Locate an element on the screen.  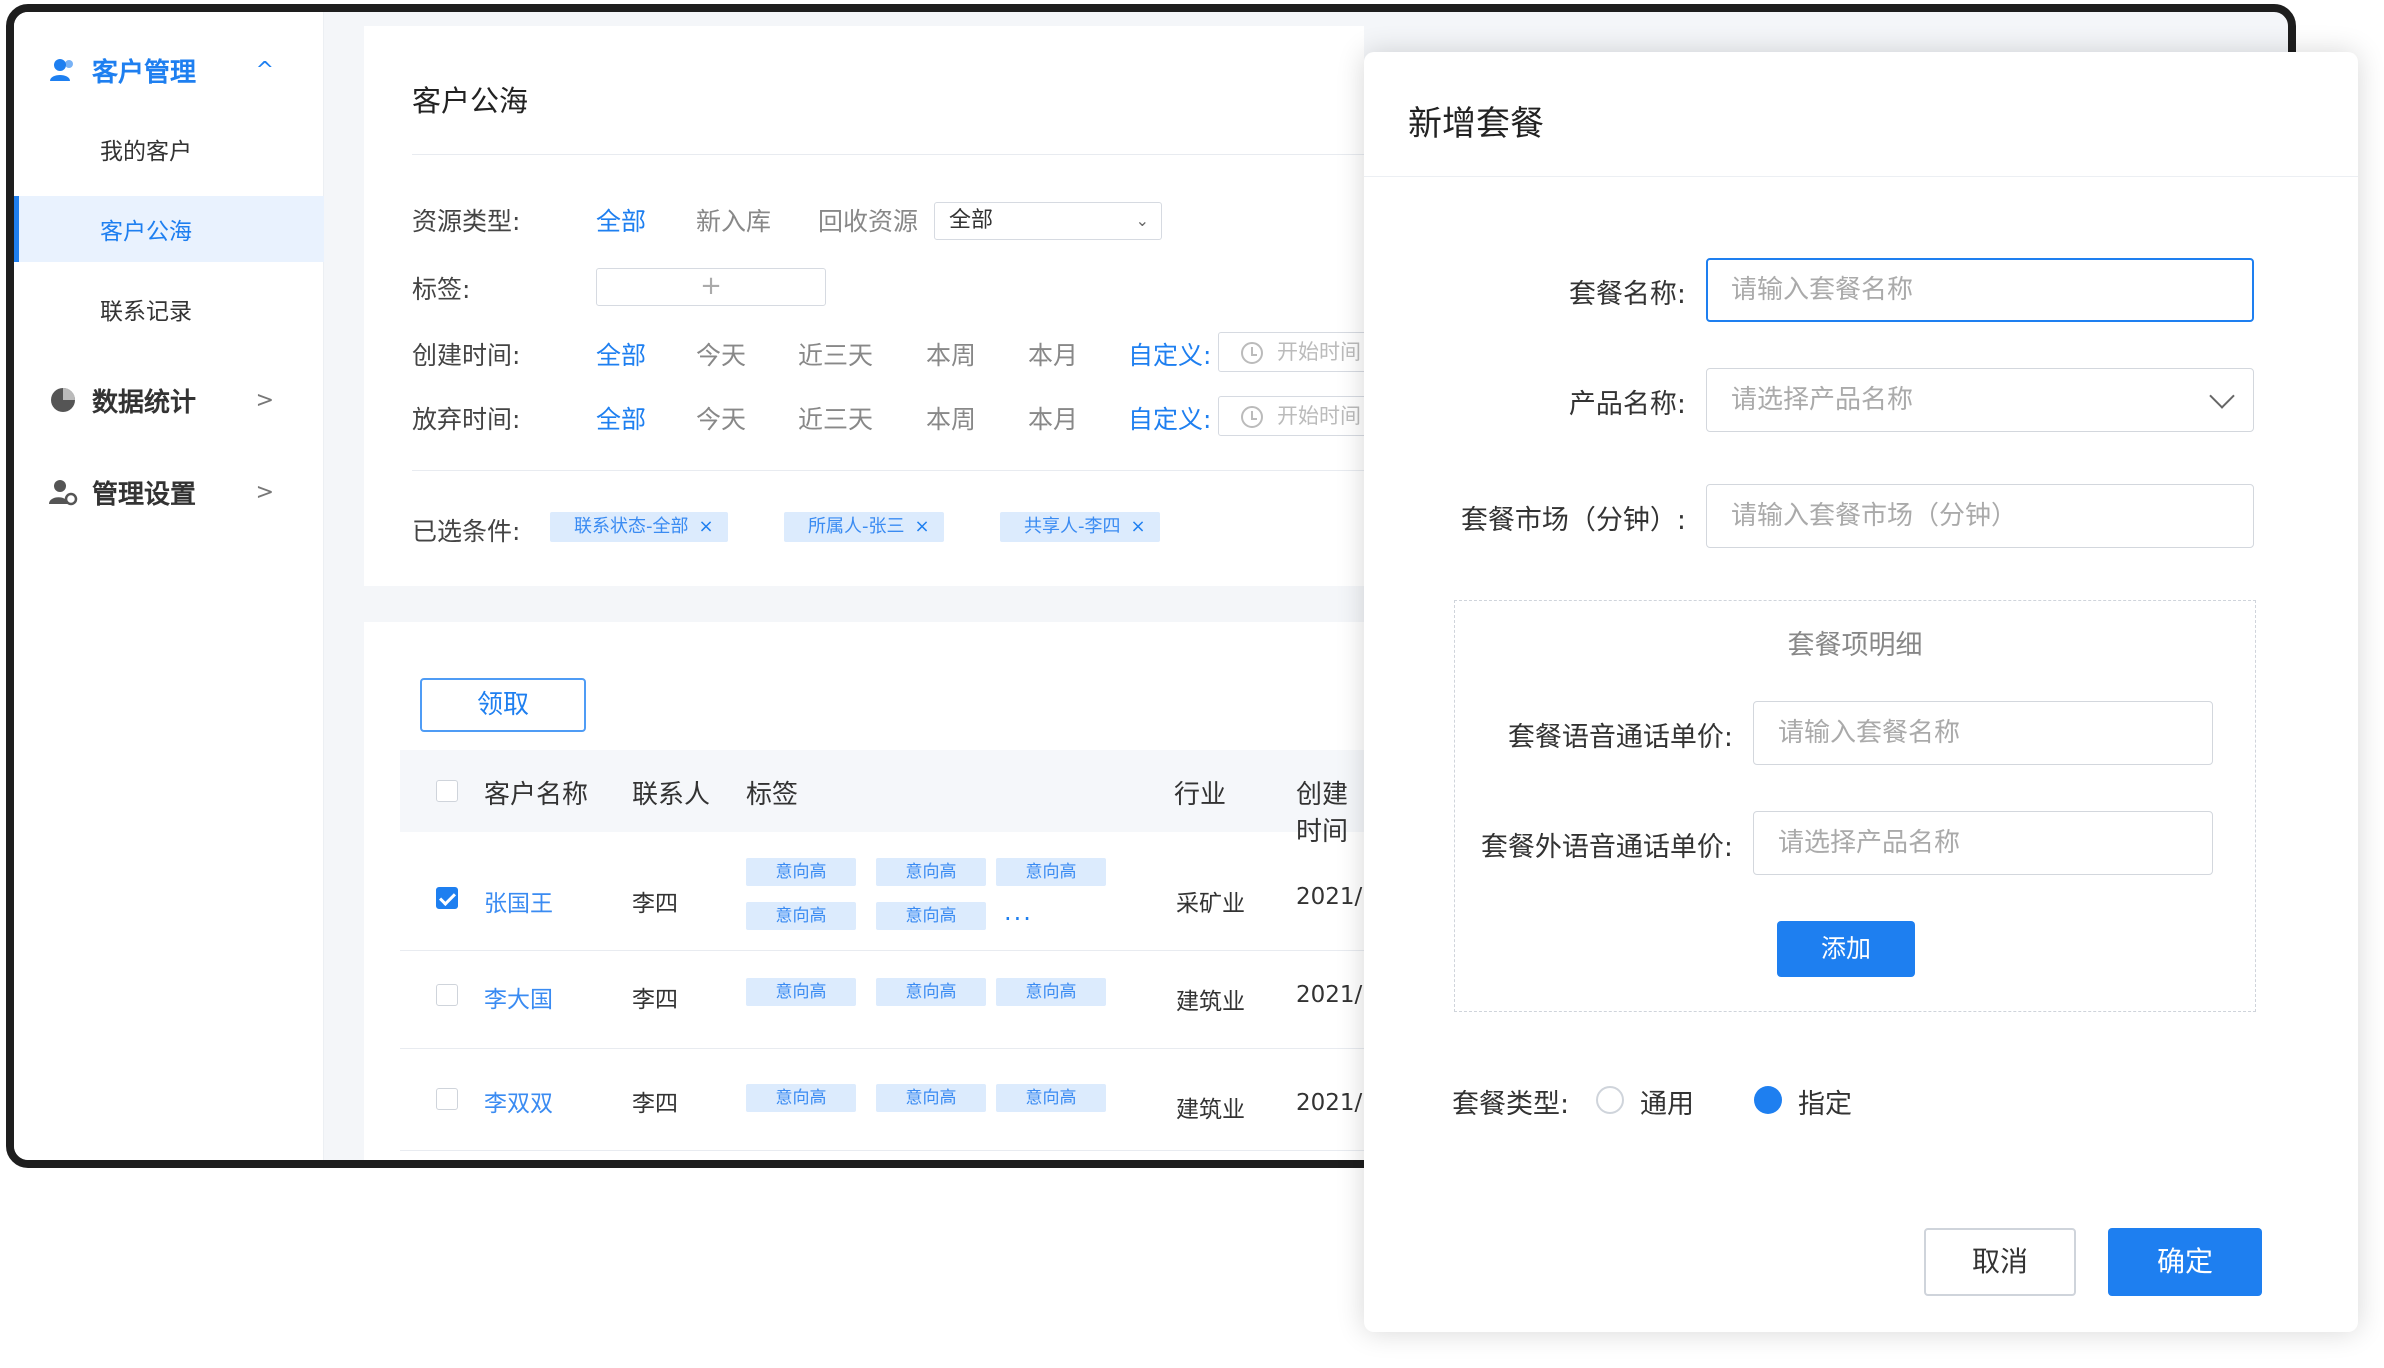
condition-chip-label: 共享人-李四 is located at coordinates (1072, 526).